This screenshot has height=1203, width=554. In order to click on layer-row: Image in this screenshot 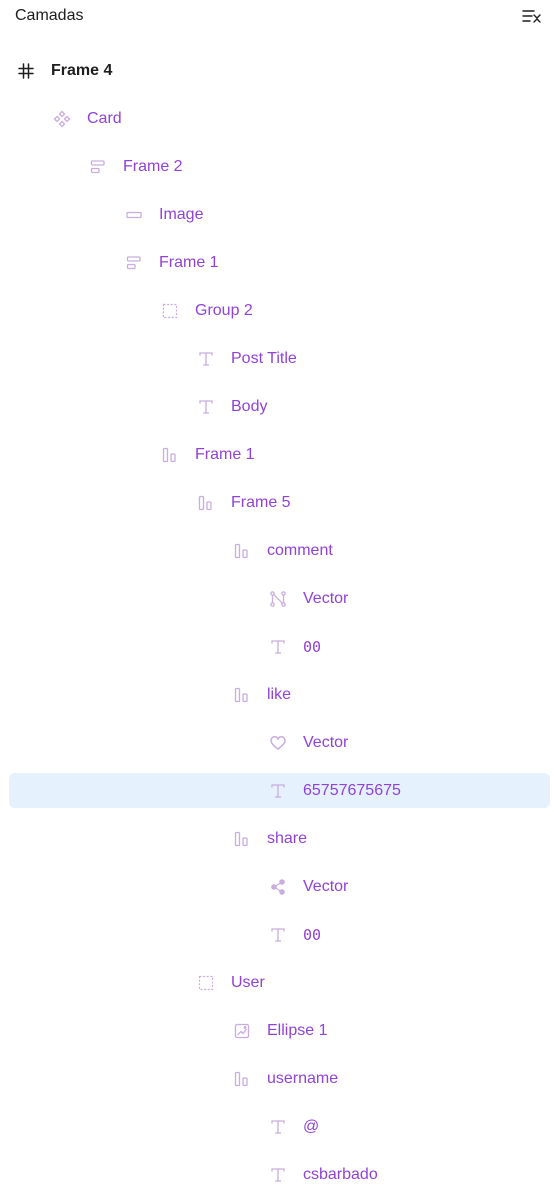, I will do `click(277, 215)`.